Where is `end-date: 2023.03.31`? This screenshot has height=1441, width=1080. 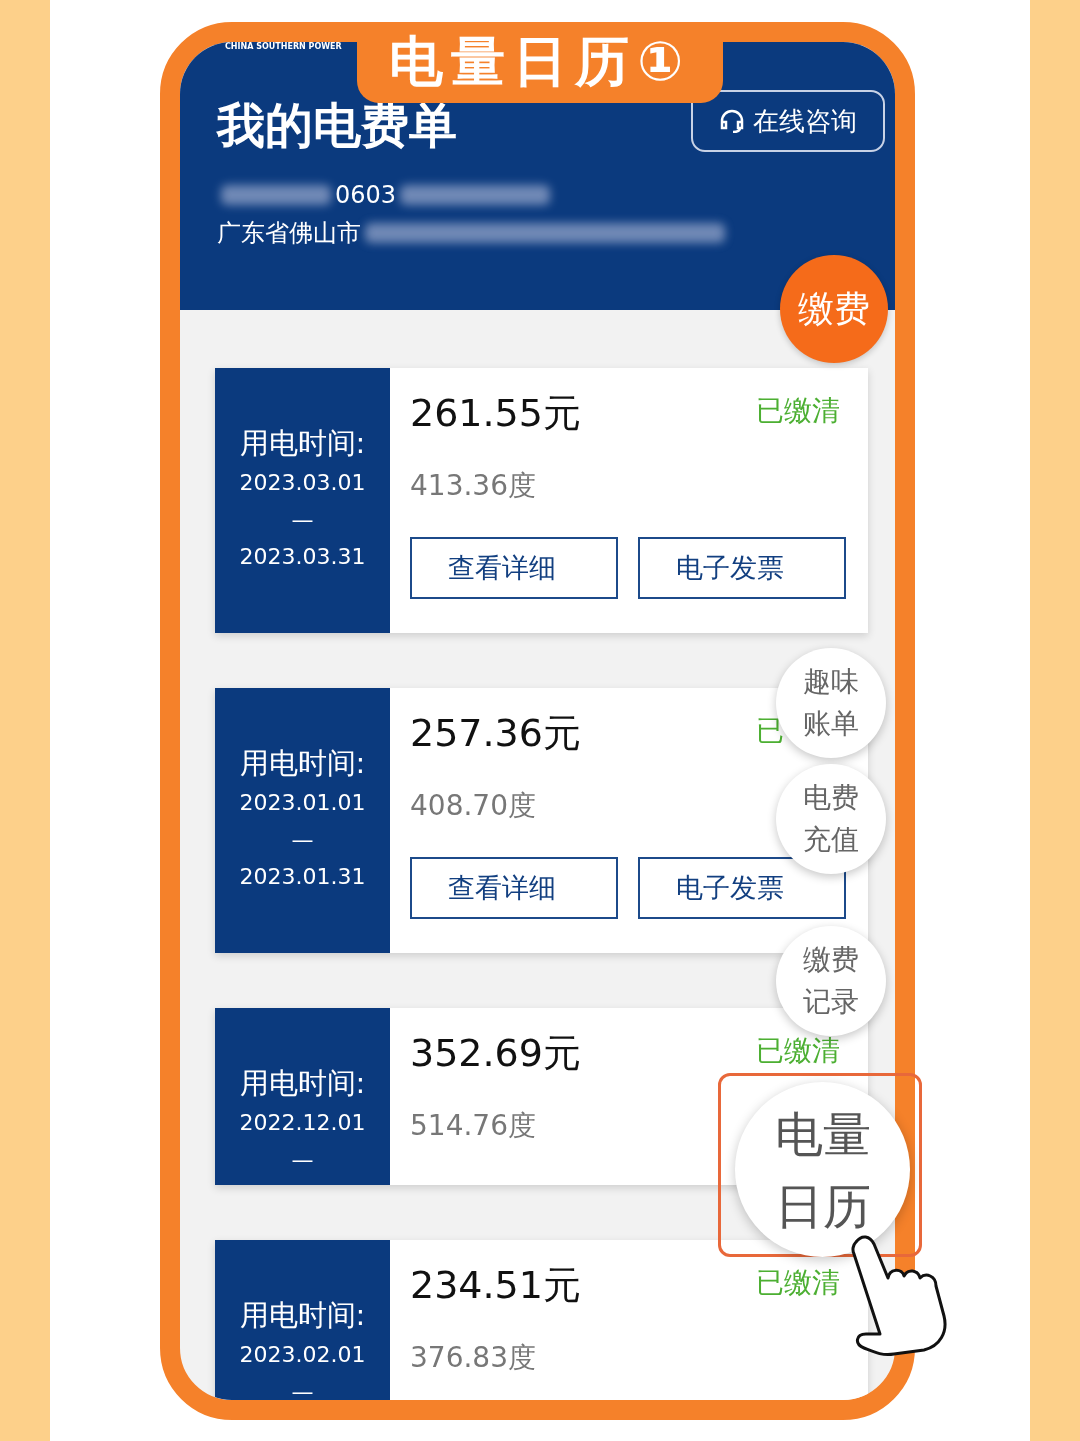 end-date: 2023.03.31 is located at coordinates (302, 557).